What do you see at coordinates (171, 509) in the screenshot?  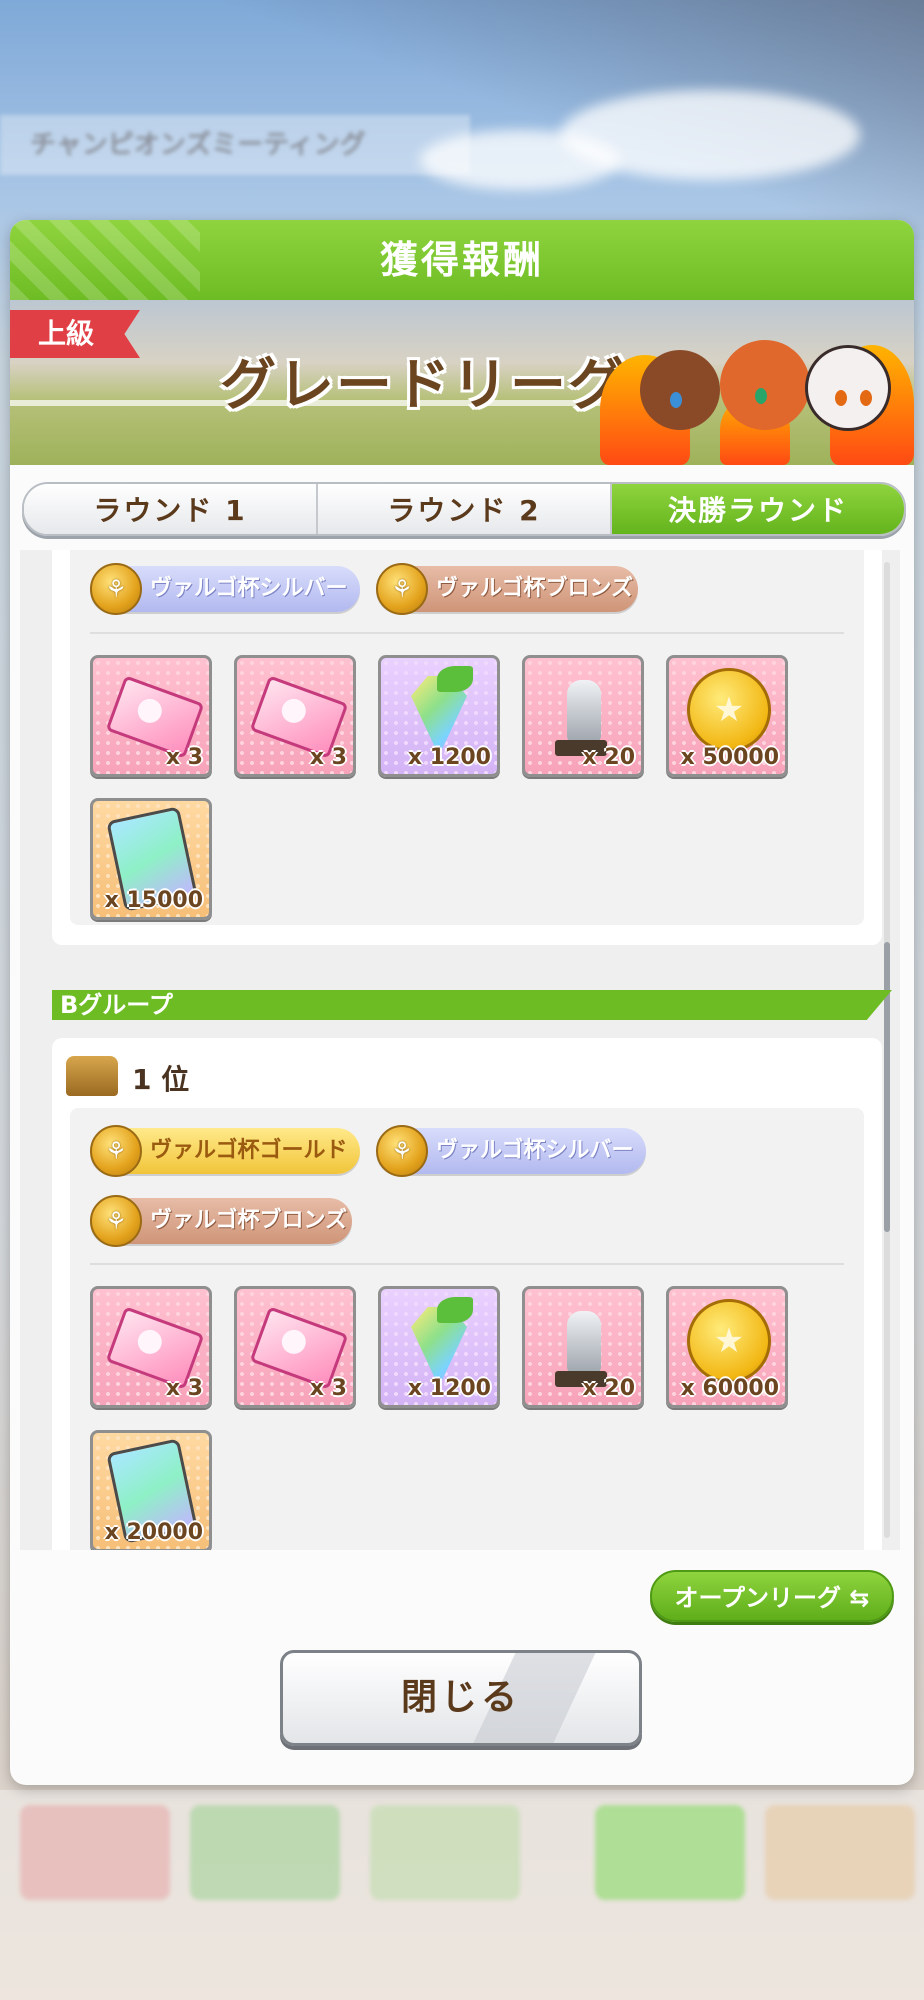 I see `tab-round-1: ラウンド 1` at bounding box center [171, 509].